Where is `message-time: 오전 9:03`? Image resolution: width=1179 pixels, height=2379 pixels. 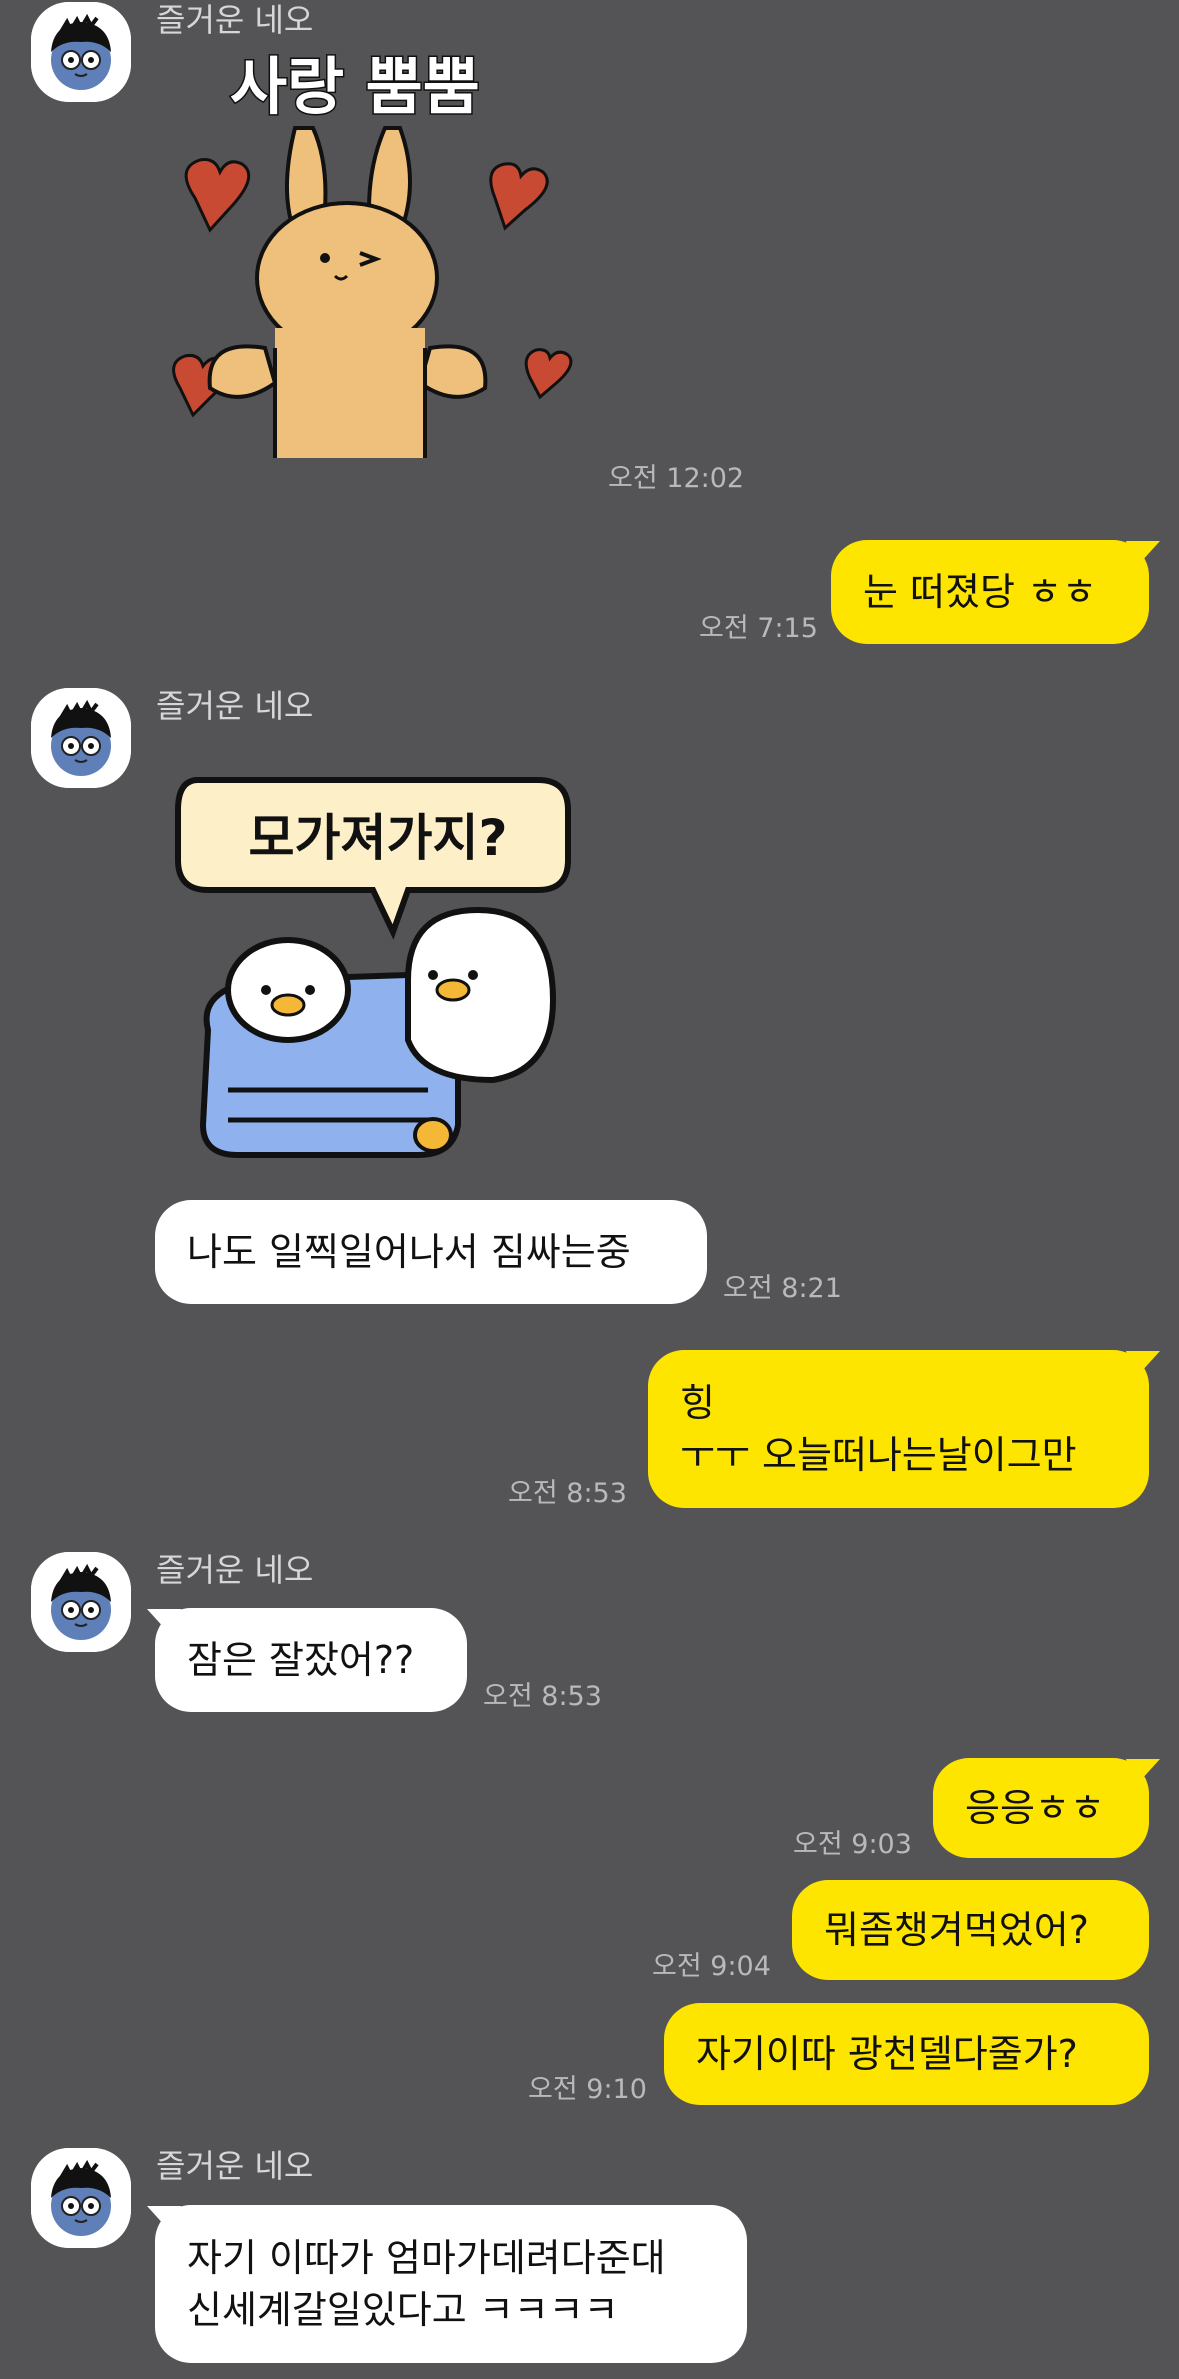 message-time: 오전 9:03 is located at coordinates (852, 1844).